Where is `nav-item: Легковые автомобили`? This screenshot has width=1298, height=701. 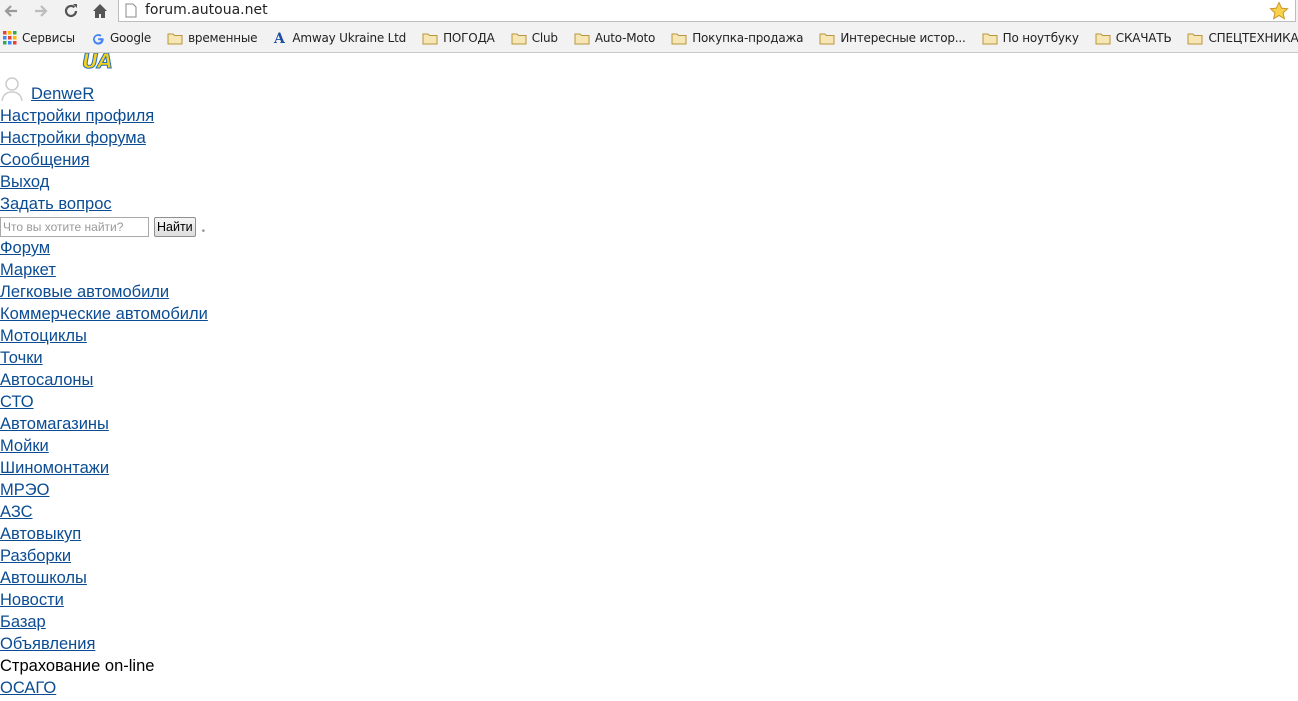 nav-item: Легковые автомобили is located at coordinates (104, 292).